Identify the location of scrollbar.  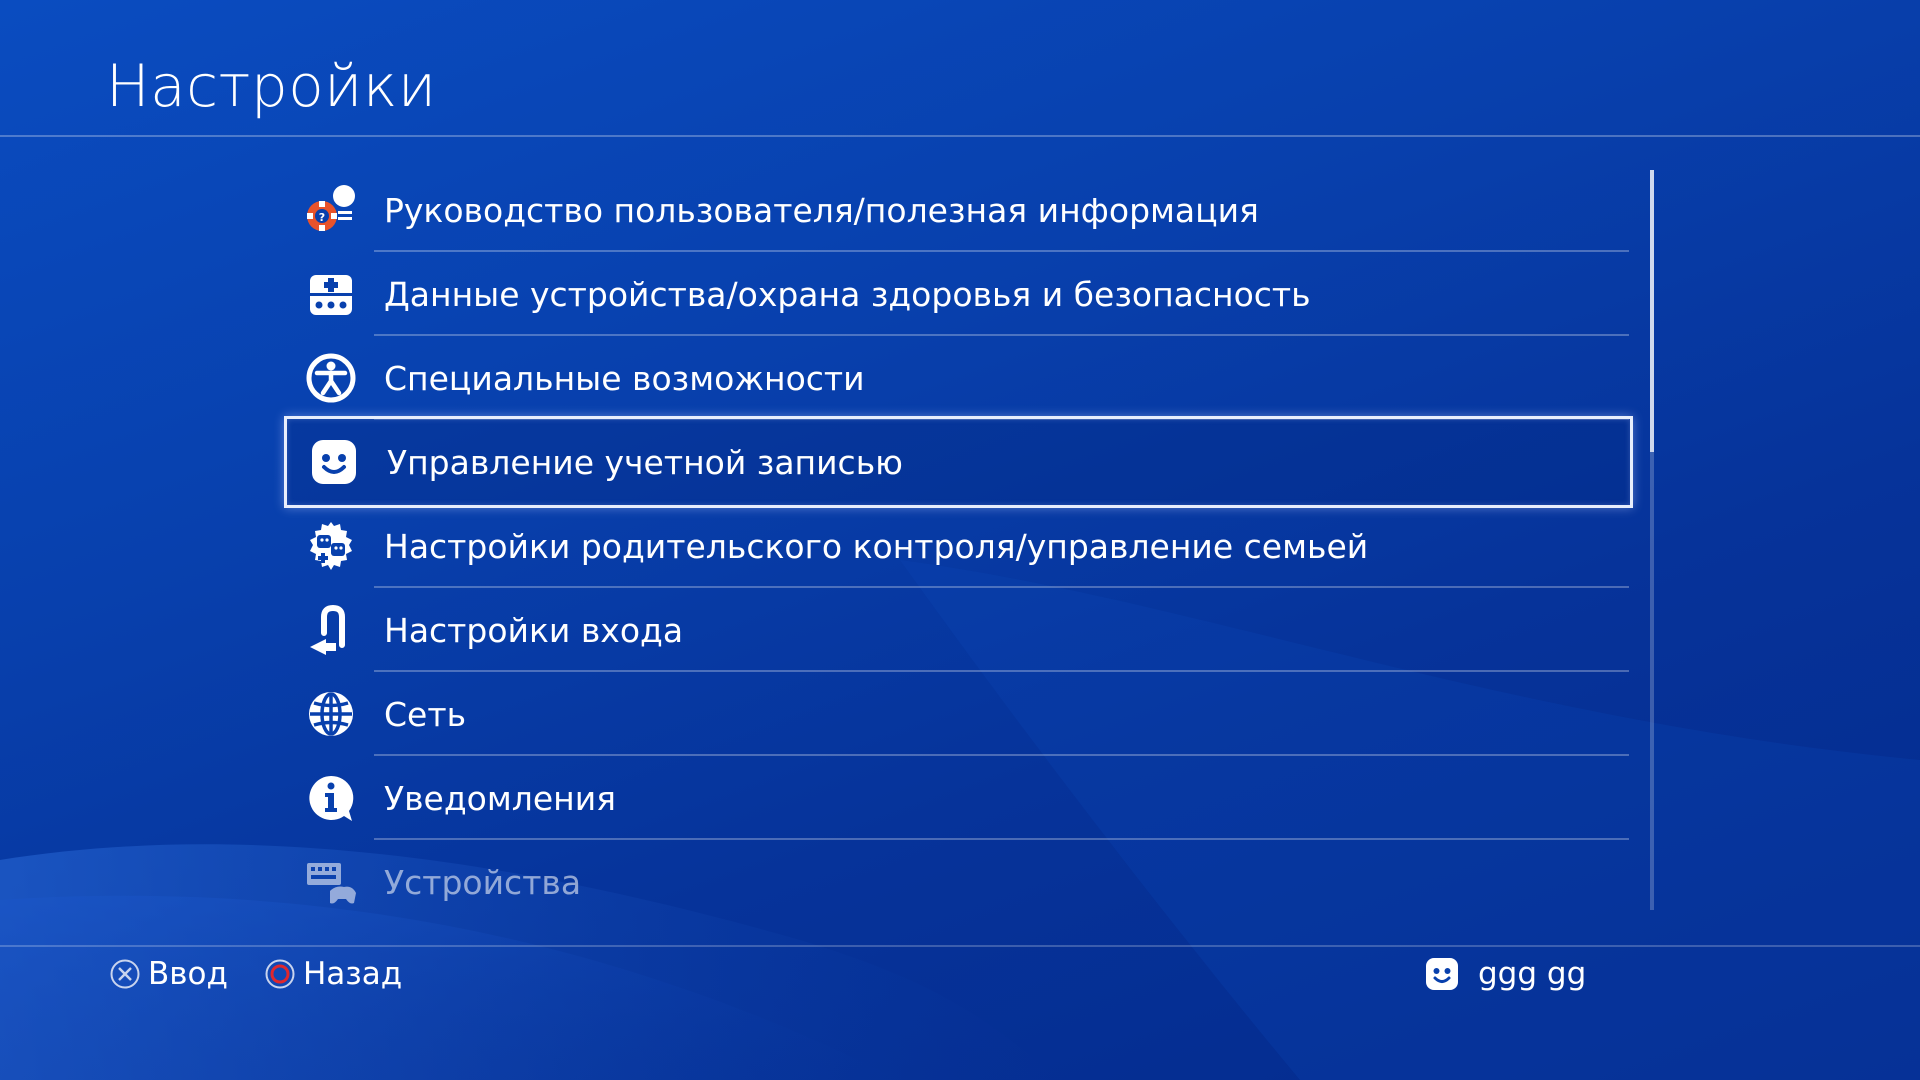
(1652, 540).